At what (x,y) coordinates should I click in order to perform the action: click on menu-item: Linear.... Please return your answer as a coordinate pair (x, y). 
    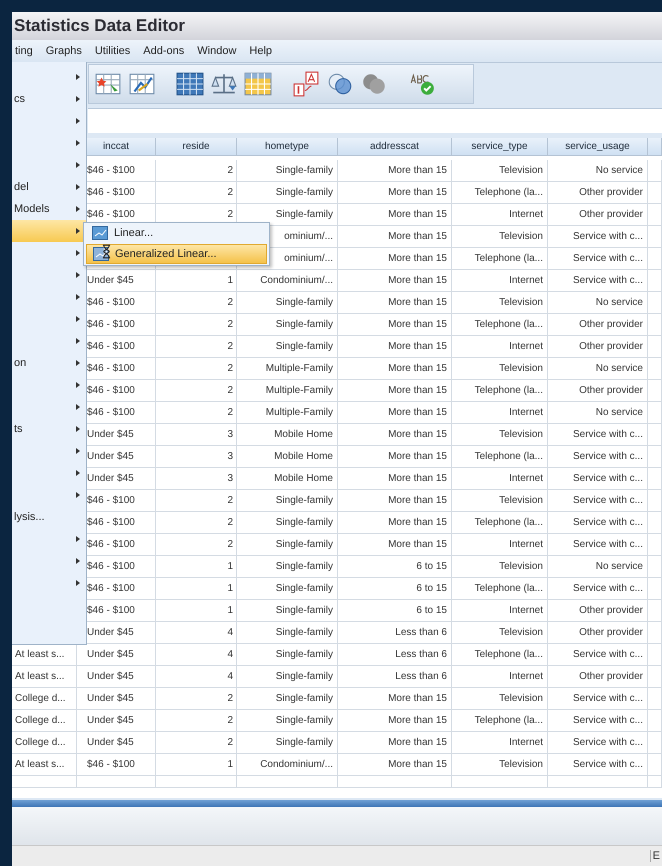
    Looking at the image, I should click on (176, 233).